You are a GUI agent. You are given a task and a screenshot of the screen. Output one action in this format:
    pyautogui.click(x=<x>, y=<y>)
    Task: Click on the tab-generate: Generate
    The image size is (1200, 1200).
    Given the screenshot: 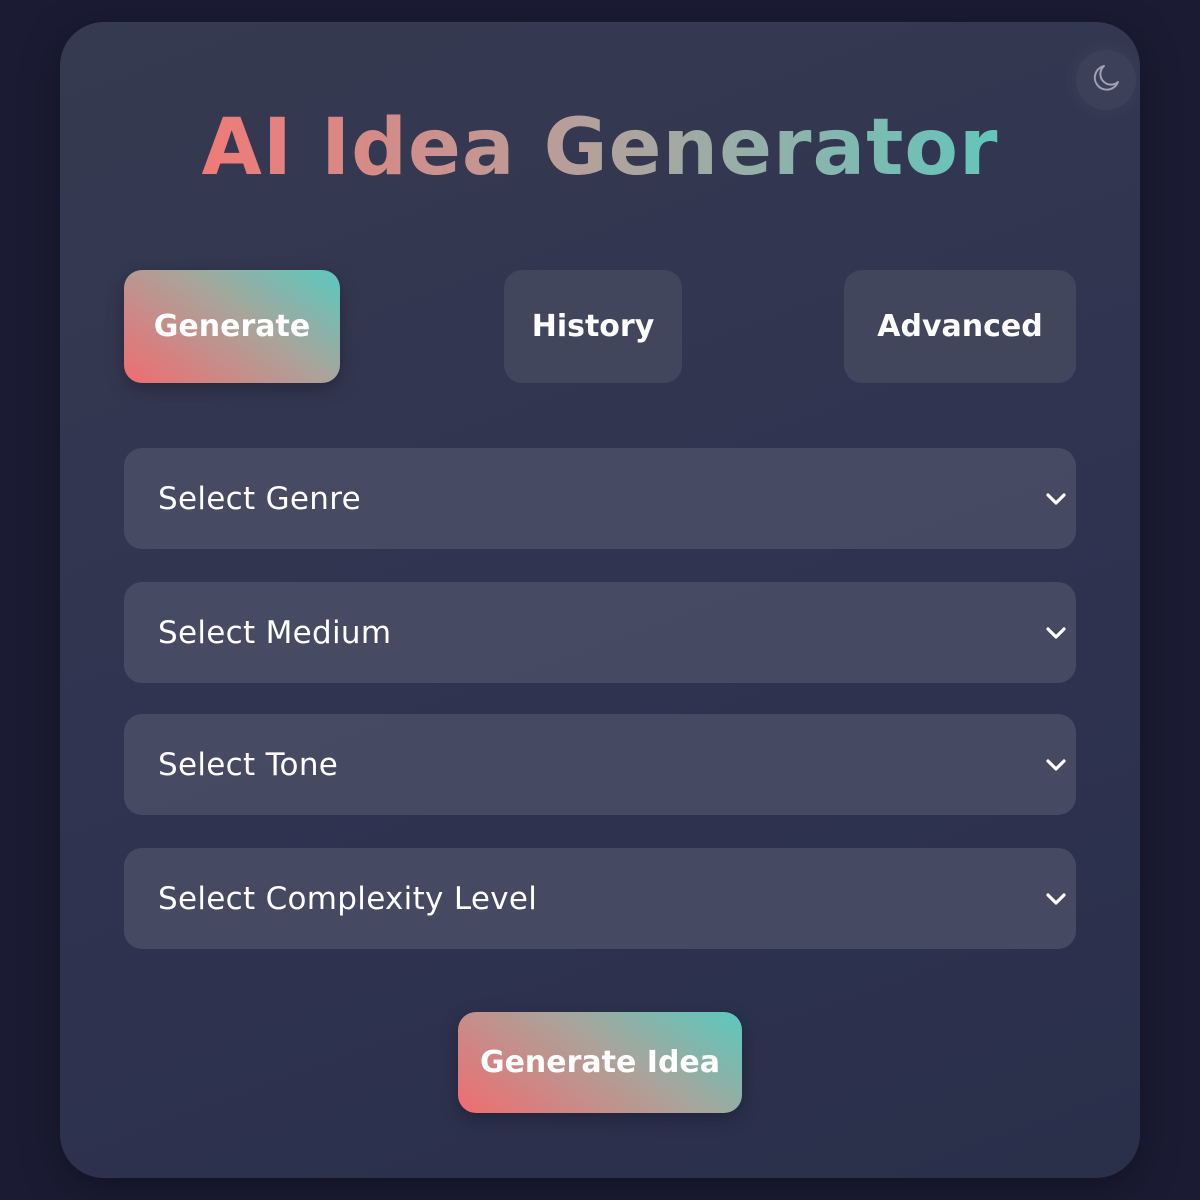 What is the action you would take?
    pyautogui.click(x=232, y=326)
    